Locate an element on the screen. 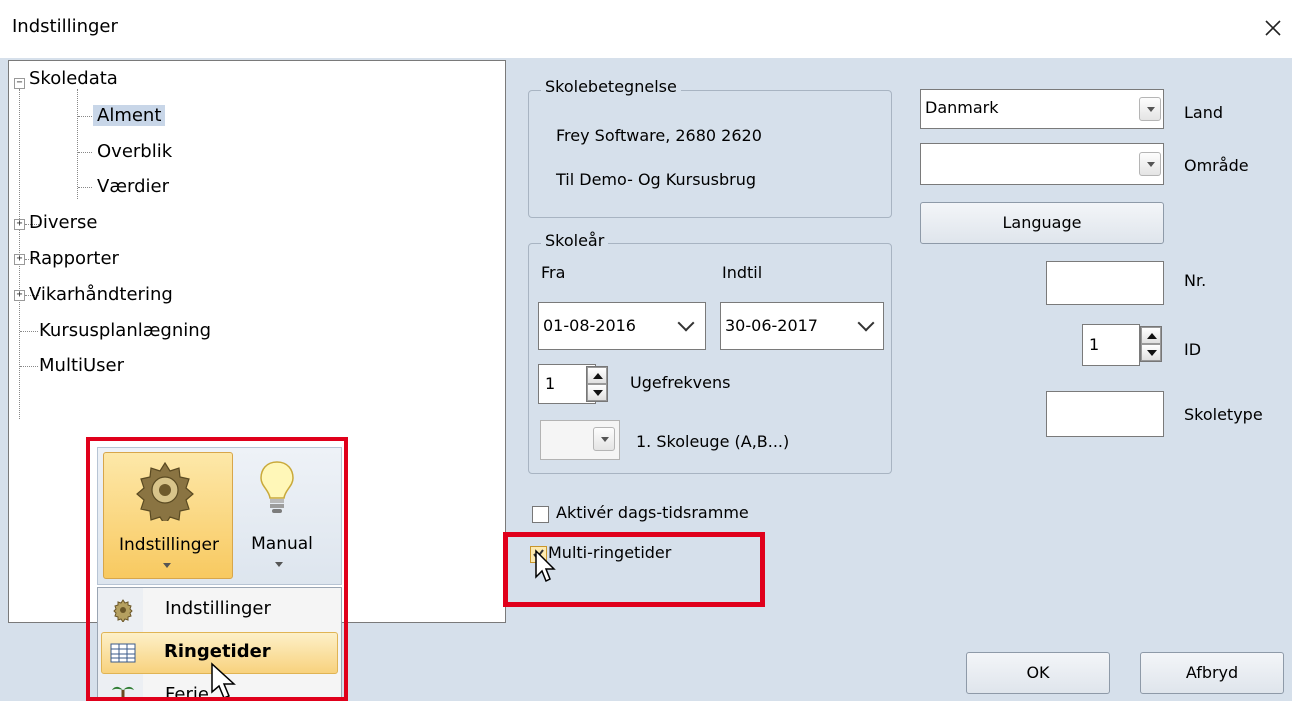 The width and height of the screenshot is (1292, 705). window-title: Indstillinger is located at coordinates (65, 26).